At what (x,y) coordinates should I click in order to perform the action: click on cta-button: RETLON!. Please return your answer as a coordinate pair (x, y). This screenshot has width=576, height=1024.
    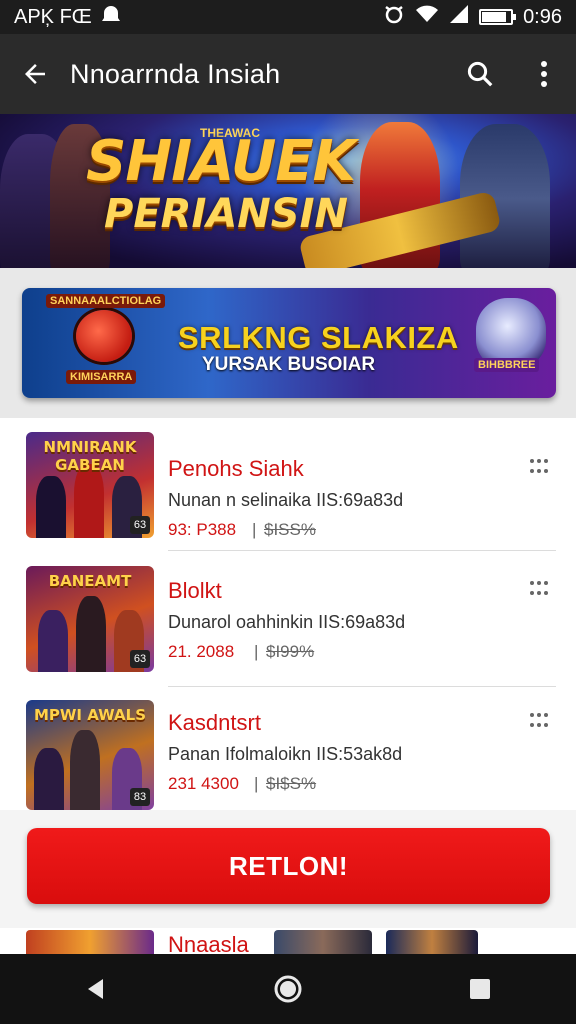
    Looking at the image, I should click on (288, 866).